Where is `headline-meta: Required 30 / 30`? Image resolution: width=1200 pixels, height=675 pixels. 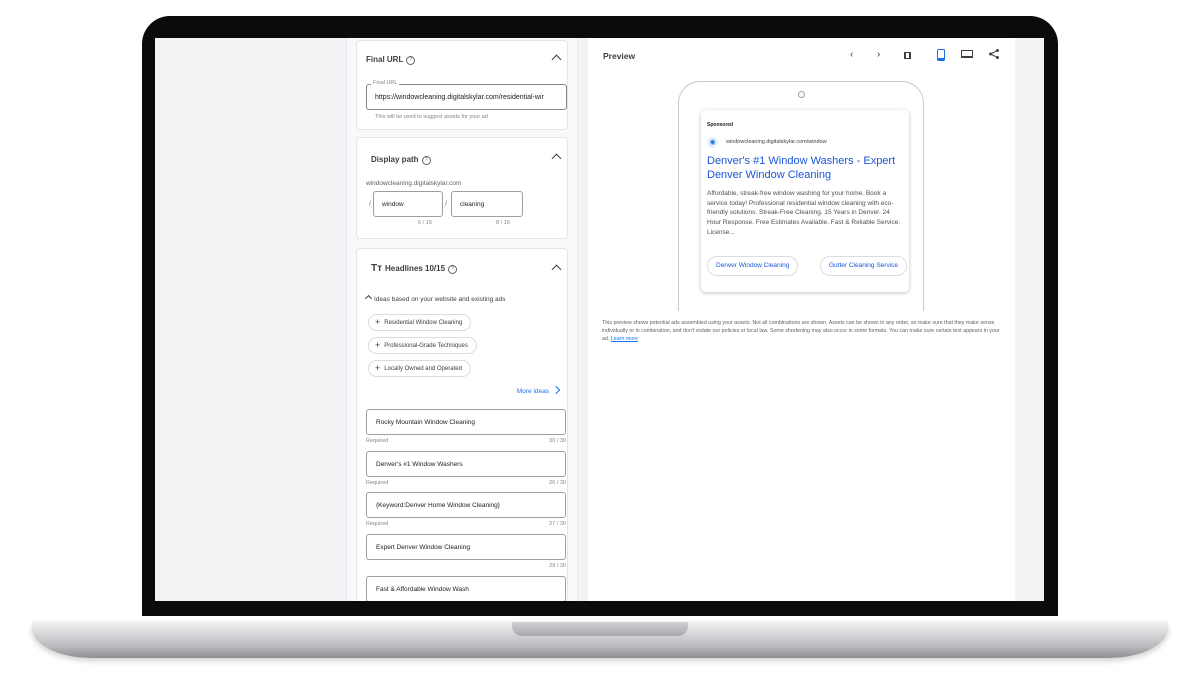 headline-meta: Required 30 / 30 is located at coordinates (466, 441).